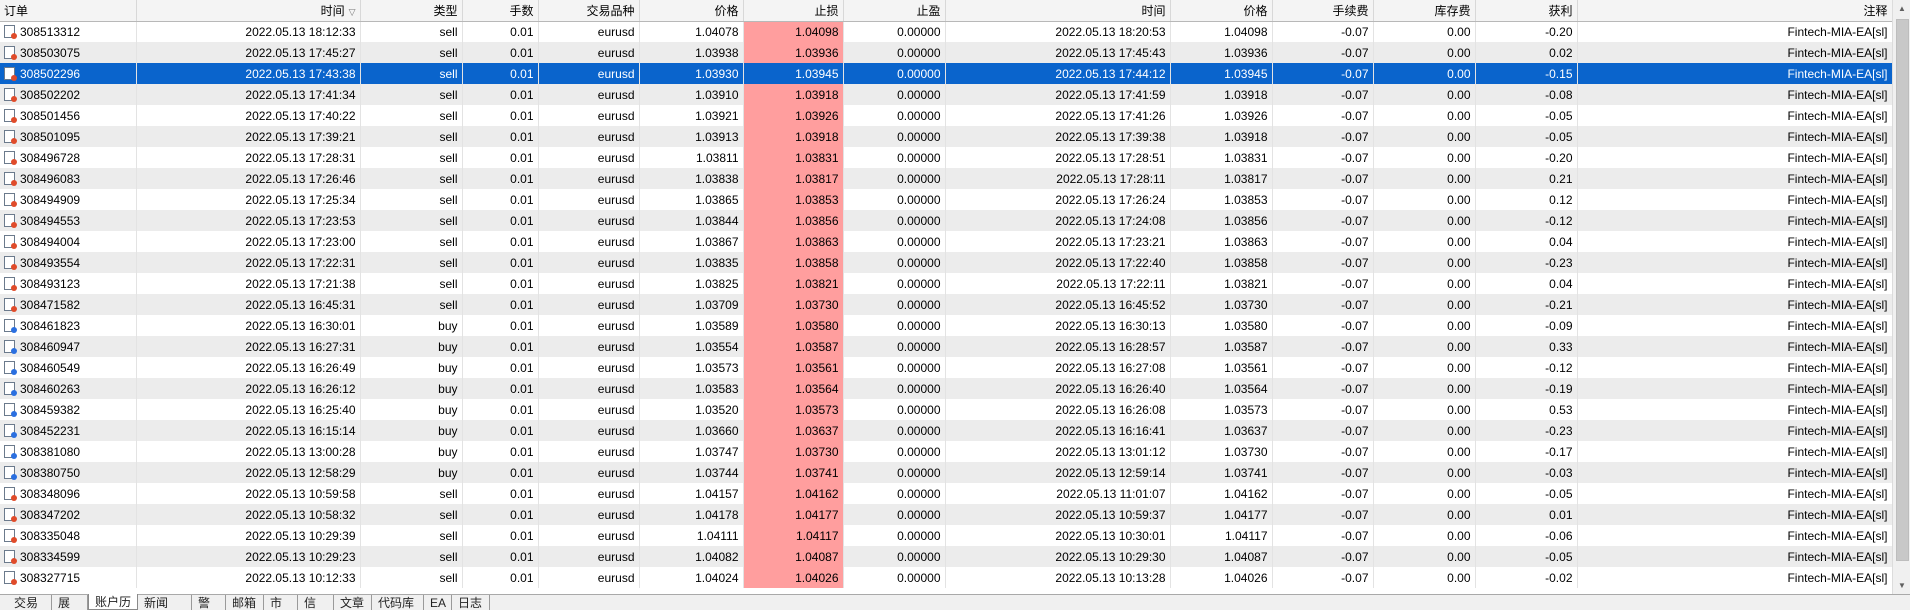 This screenshot has width=1910, height=610. I want to click on column-header-5: 价格, so click(691, 11).